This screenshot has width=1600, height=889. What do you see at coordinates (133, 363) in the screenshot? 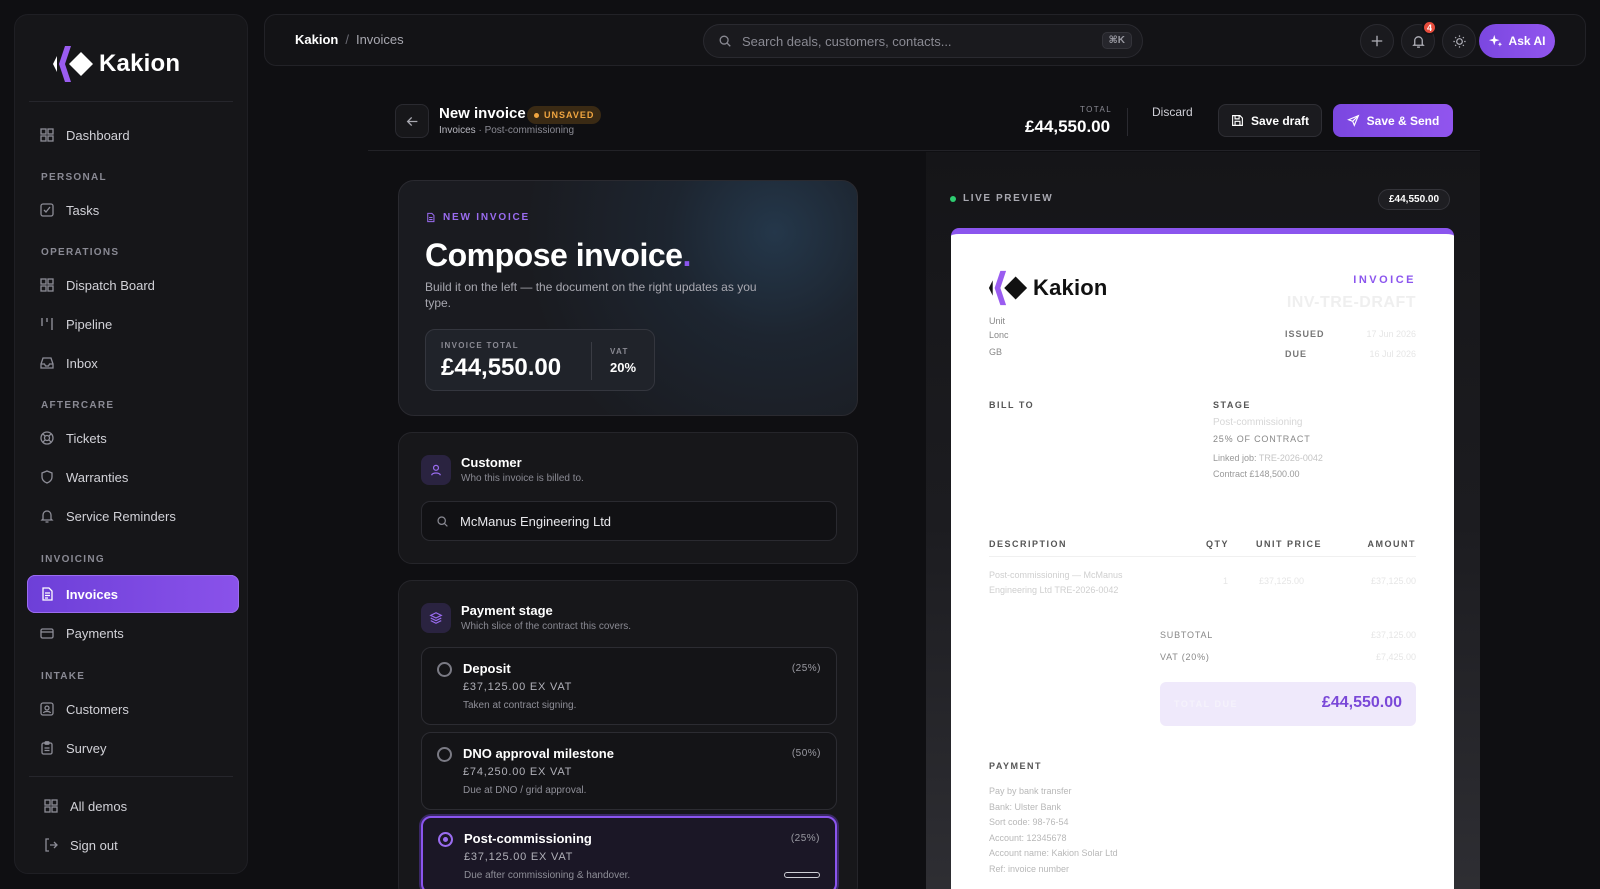
I see `sidebar-item-inbox: Inbox` at bounding box center [133, 363].